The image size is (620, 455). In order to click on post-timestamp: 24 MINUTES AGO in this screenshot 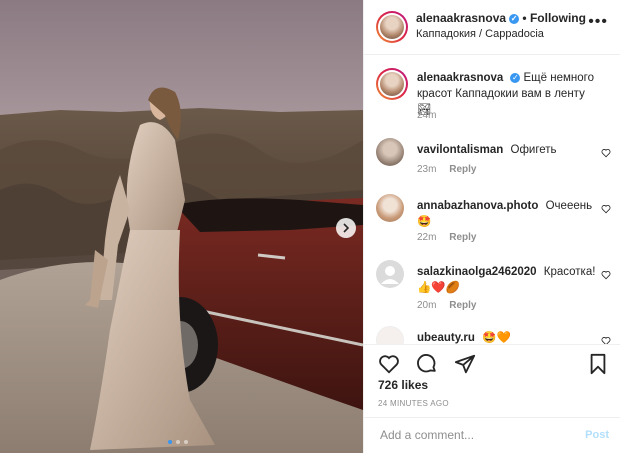, I will do `click(413, 403)`.